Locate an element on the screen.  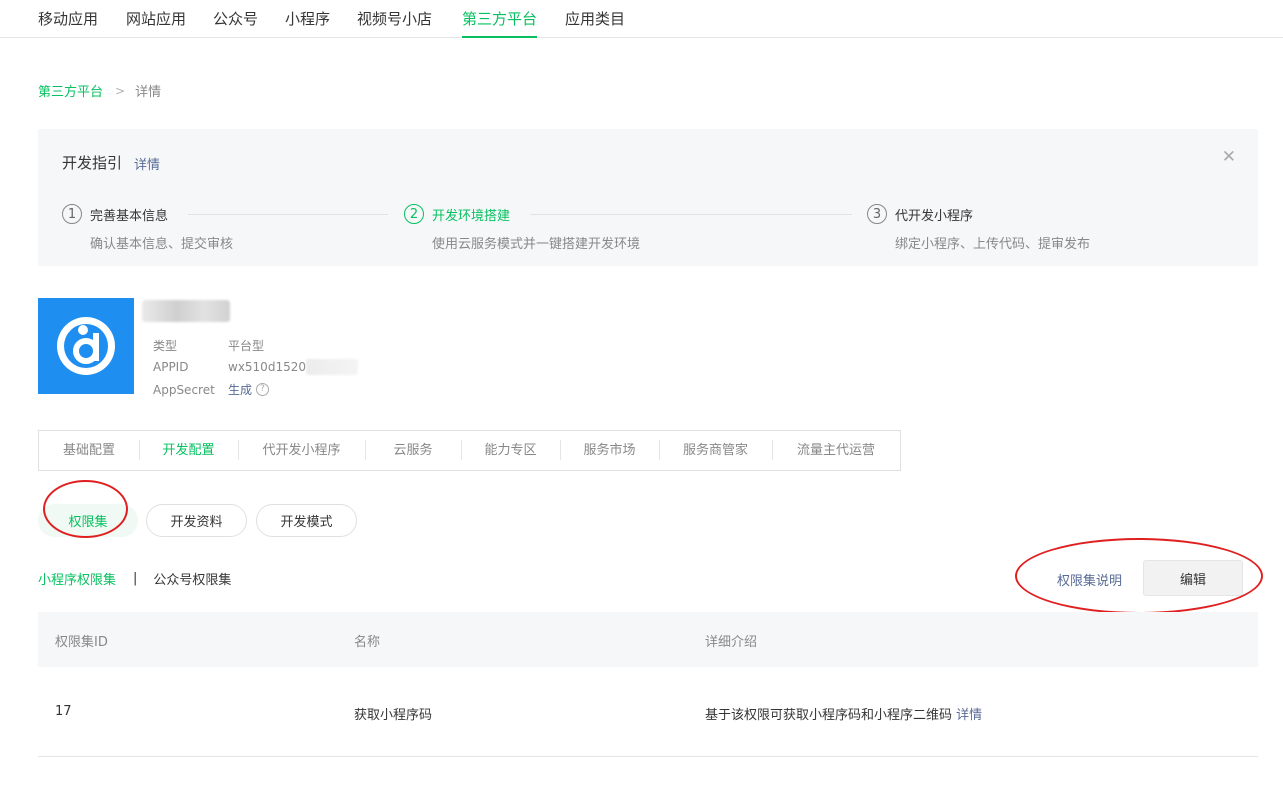
tab-app-category: 应用类目 is located at coordinates (595, 23).